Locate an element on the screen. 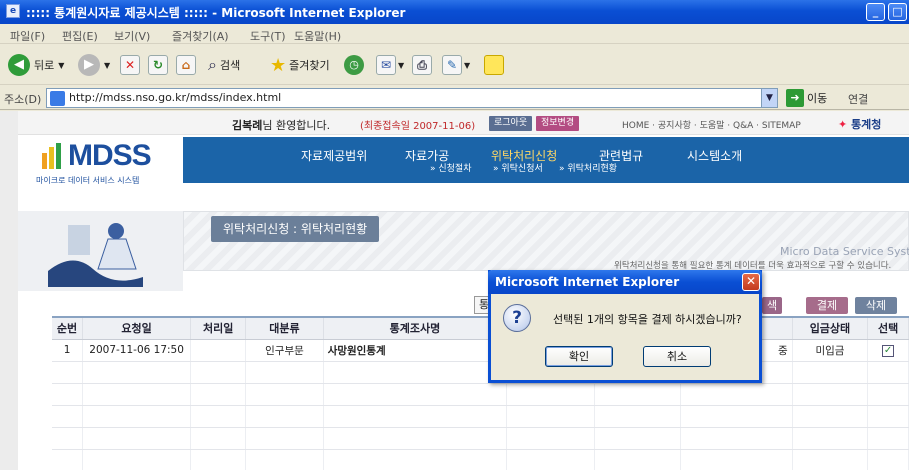 This screenshot has height=470, width=909. search-label: 검색 is located at coordinates (230, 65).